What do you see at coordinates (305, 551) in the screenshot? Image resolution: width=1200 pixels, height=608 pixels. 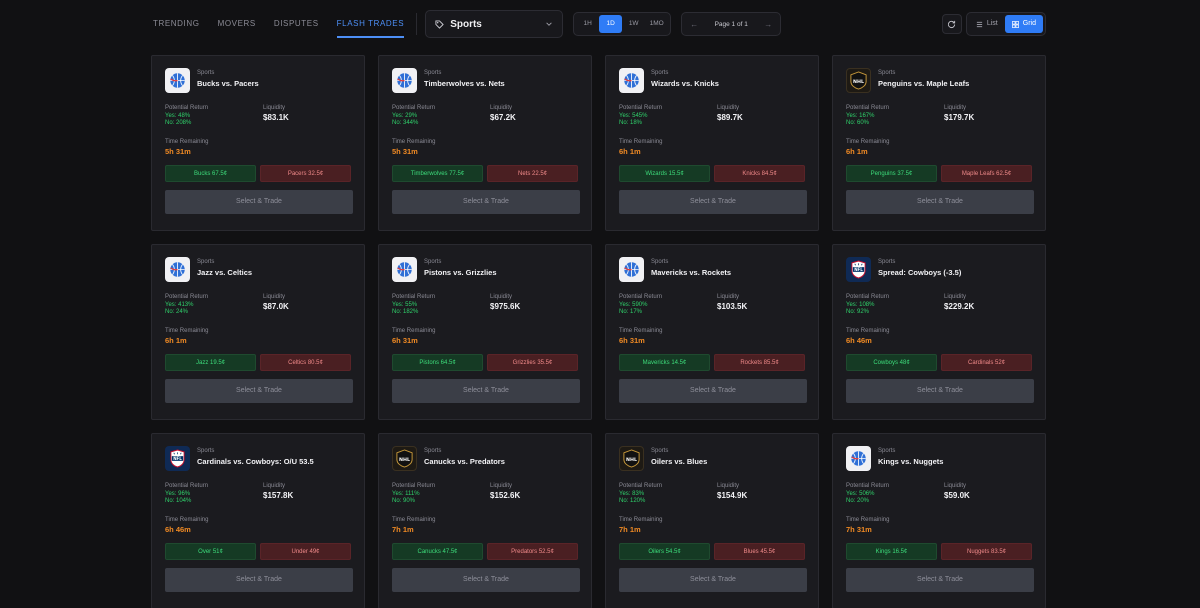 I see `no-outcome-button: Under 49¢` at bounding box center [305, 551].